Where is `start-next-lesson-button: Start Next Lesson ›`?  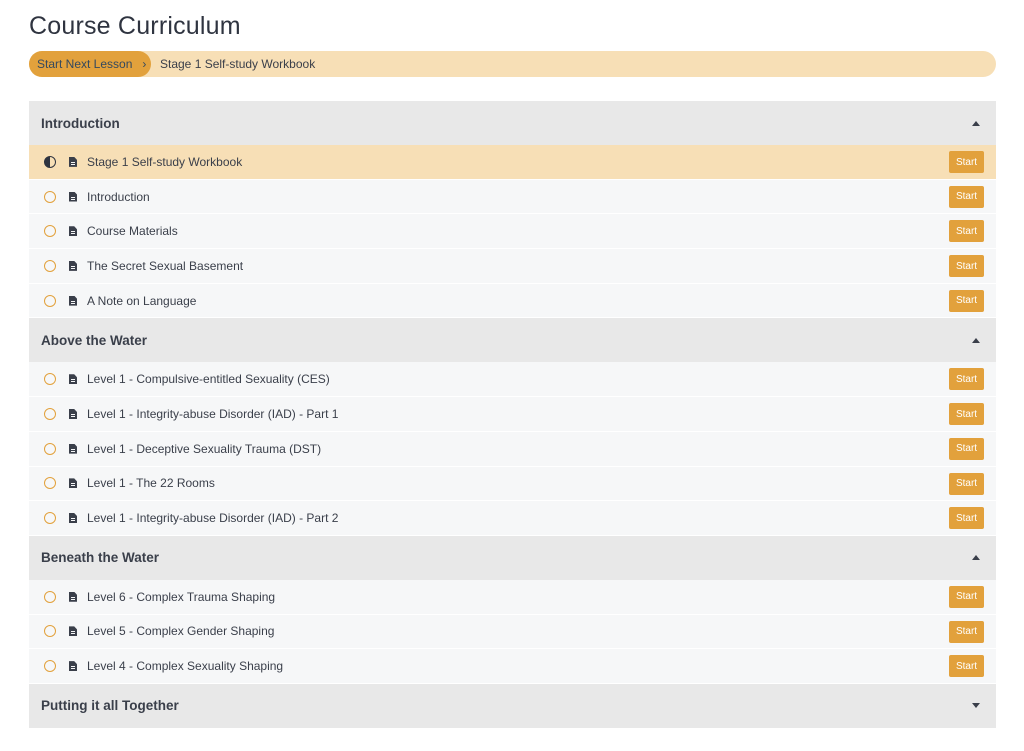
start-next-lesson-button: Start Next Lesson › is located at coordinates (90, 64).